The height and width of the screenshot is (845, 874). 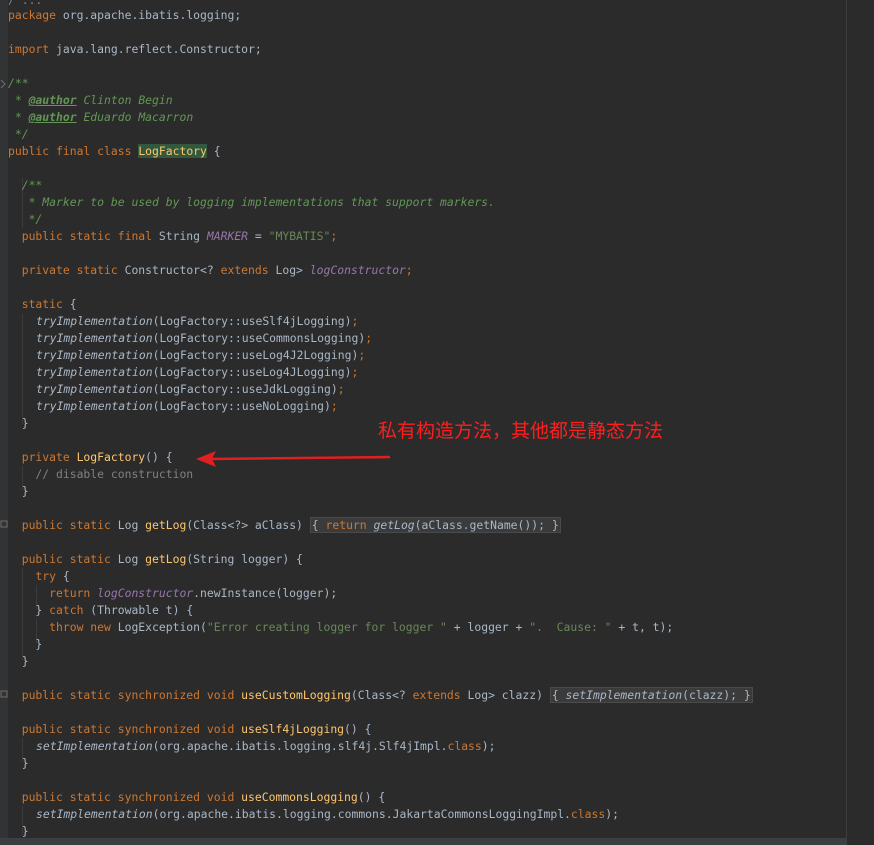 What do you see at coordinates (435, 525) in the screenshot?
I see `folded-region: { return getLog(aClass.getName()); }` at bounding box center [435, 525].